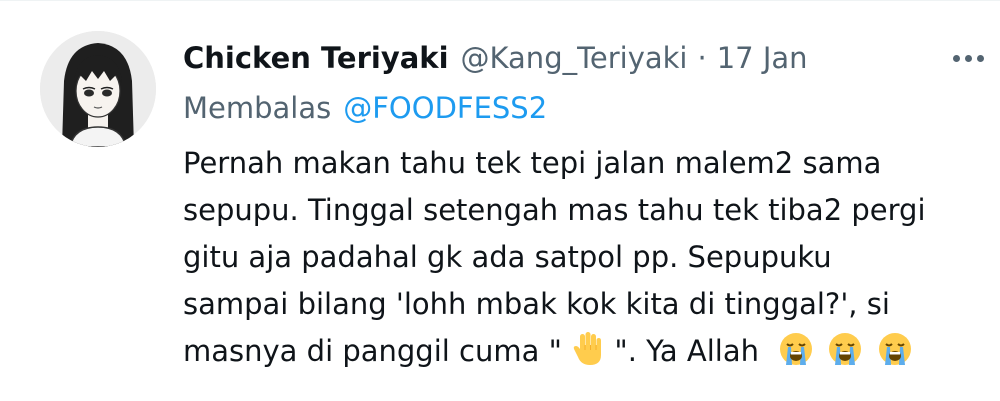 The image size is (1000, 401). What do you see at coordinates (686, 351) in the screenshot?
I see `tweet-text-segment: ". Ya Allah` at bounding box center [686, 351].